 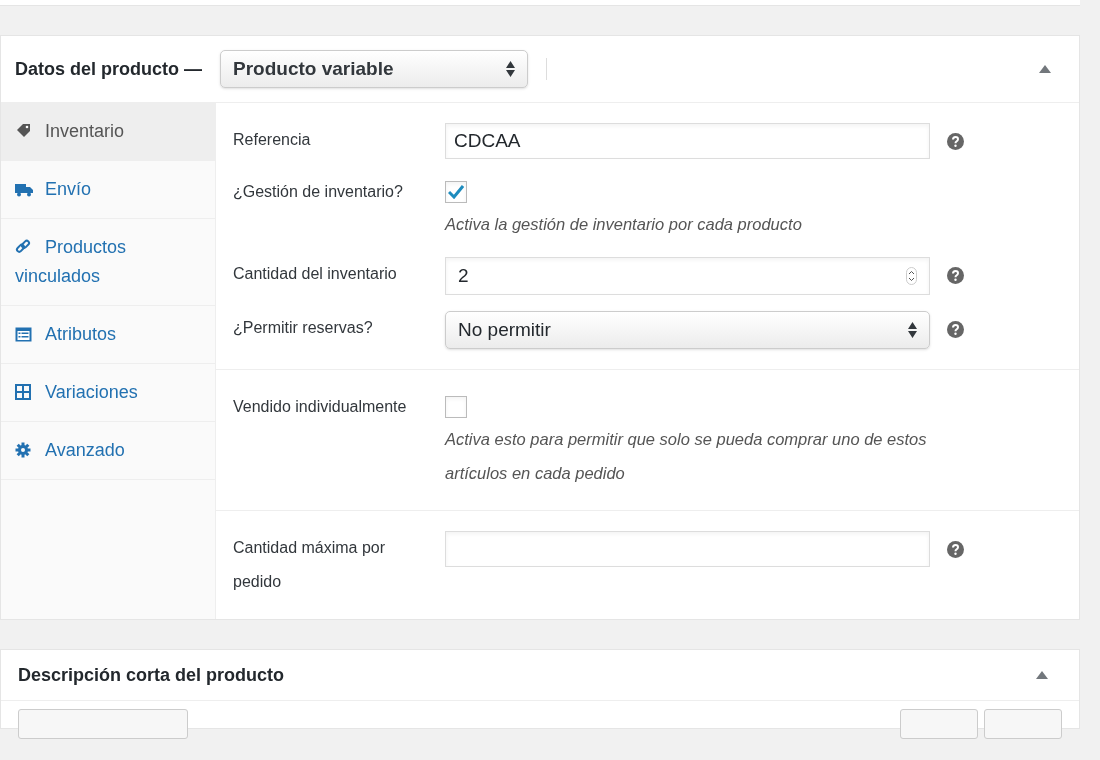 What do you see at coordinates (315, 274) in the screenshot?
I see `field-label: Cantidad del inventario` at bounding box center [315, 274].